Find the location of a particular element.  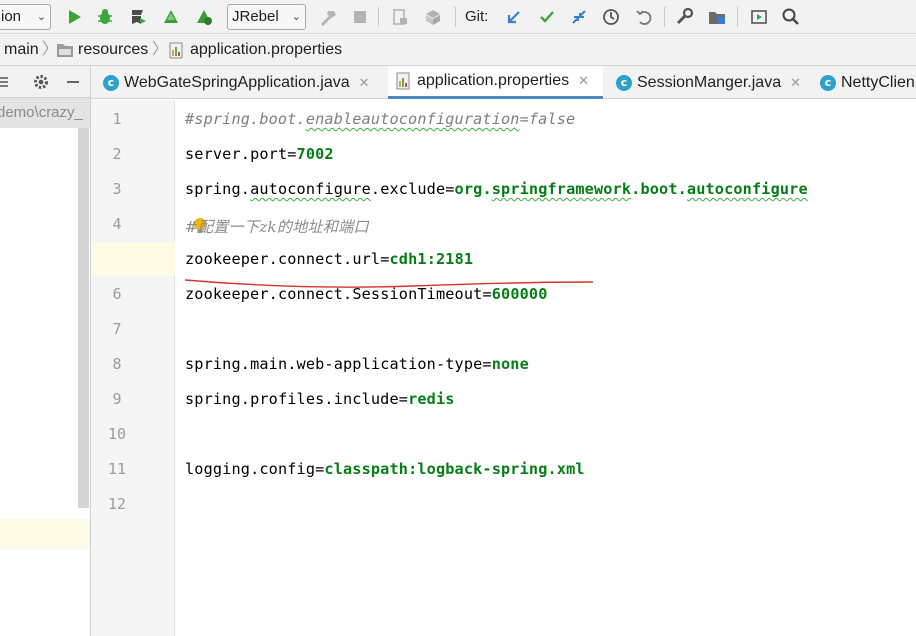

line-number: 9 is located at coordinates (117, 399).